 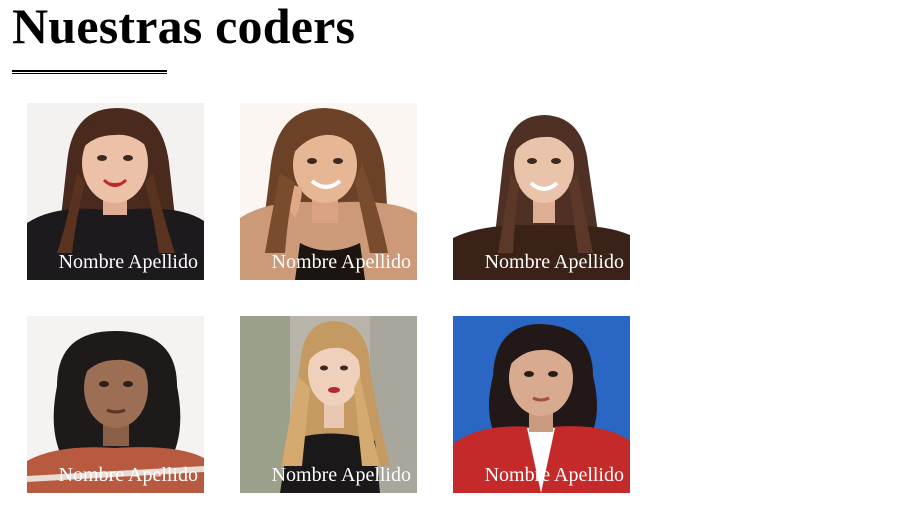 I want to click on page-title: Nuestras coders, so click(x=184, y=27).